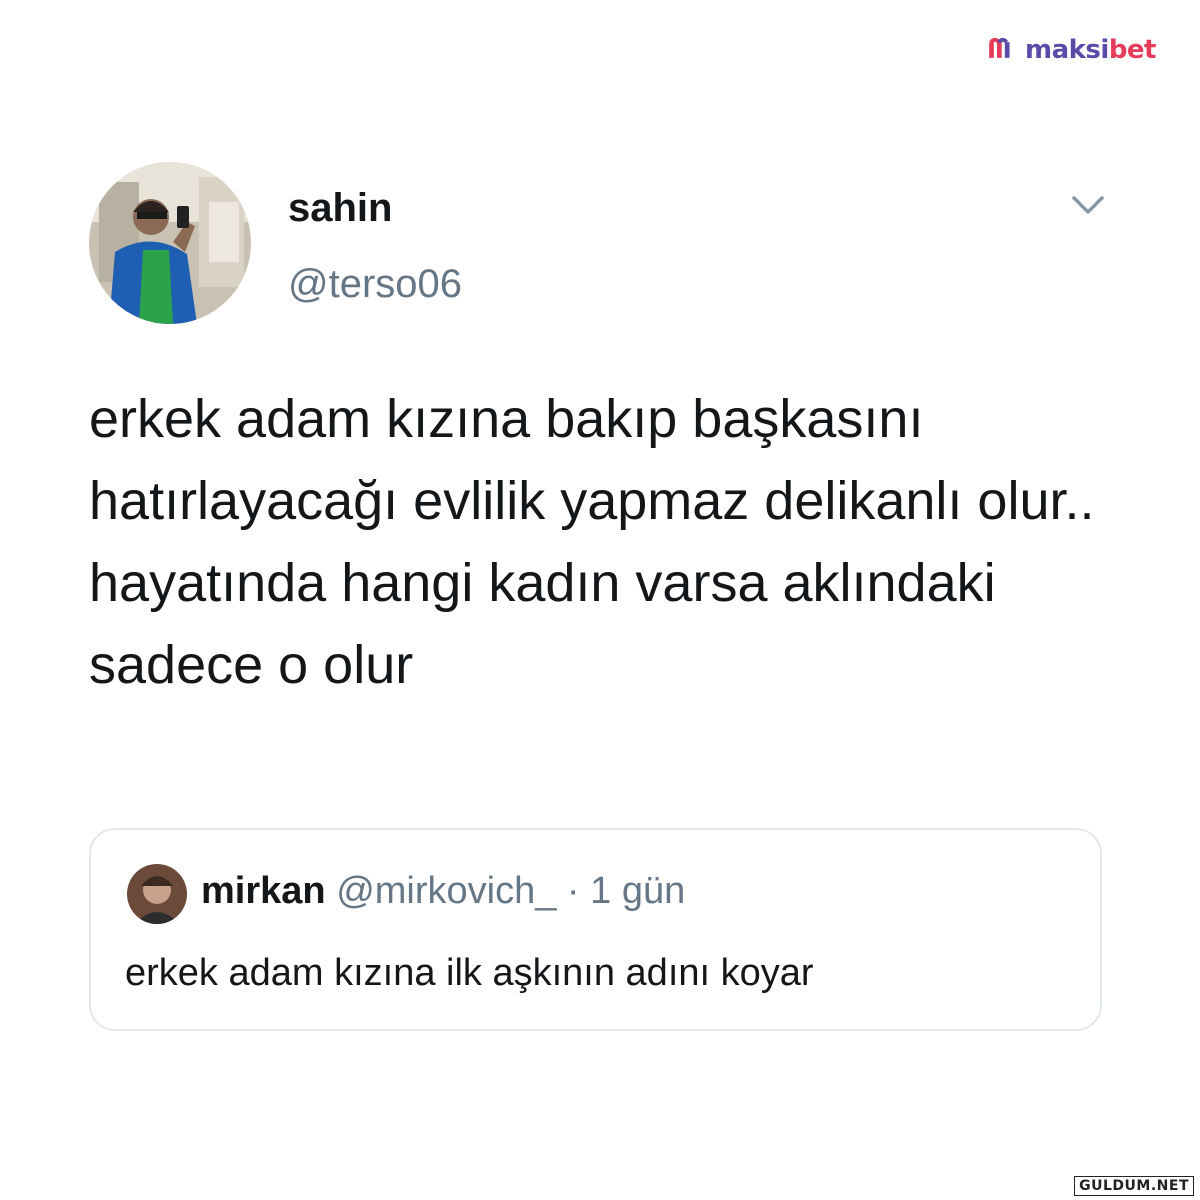 This screenshot has width=1200, height=1200. I want to click on maksibet-logo: maksibet, so click(1071, 50).